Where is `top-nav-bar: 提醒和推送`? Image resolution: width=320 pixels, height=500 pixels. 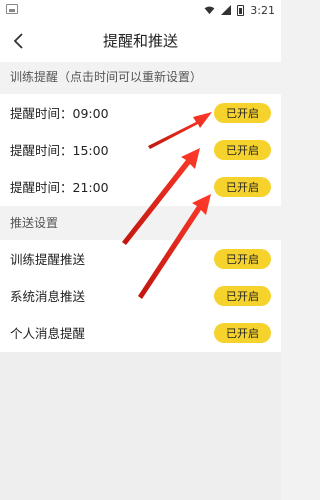 top-nav-bar: 提醒和推送 is located at coordinates (140, 41).